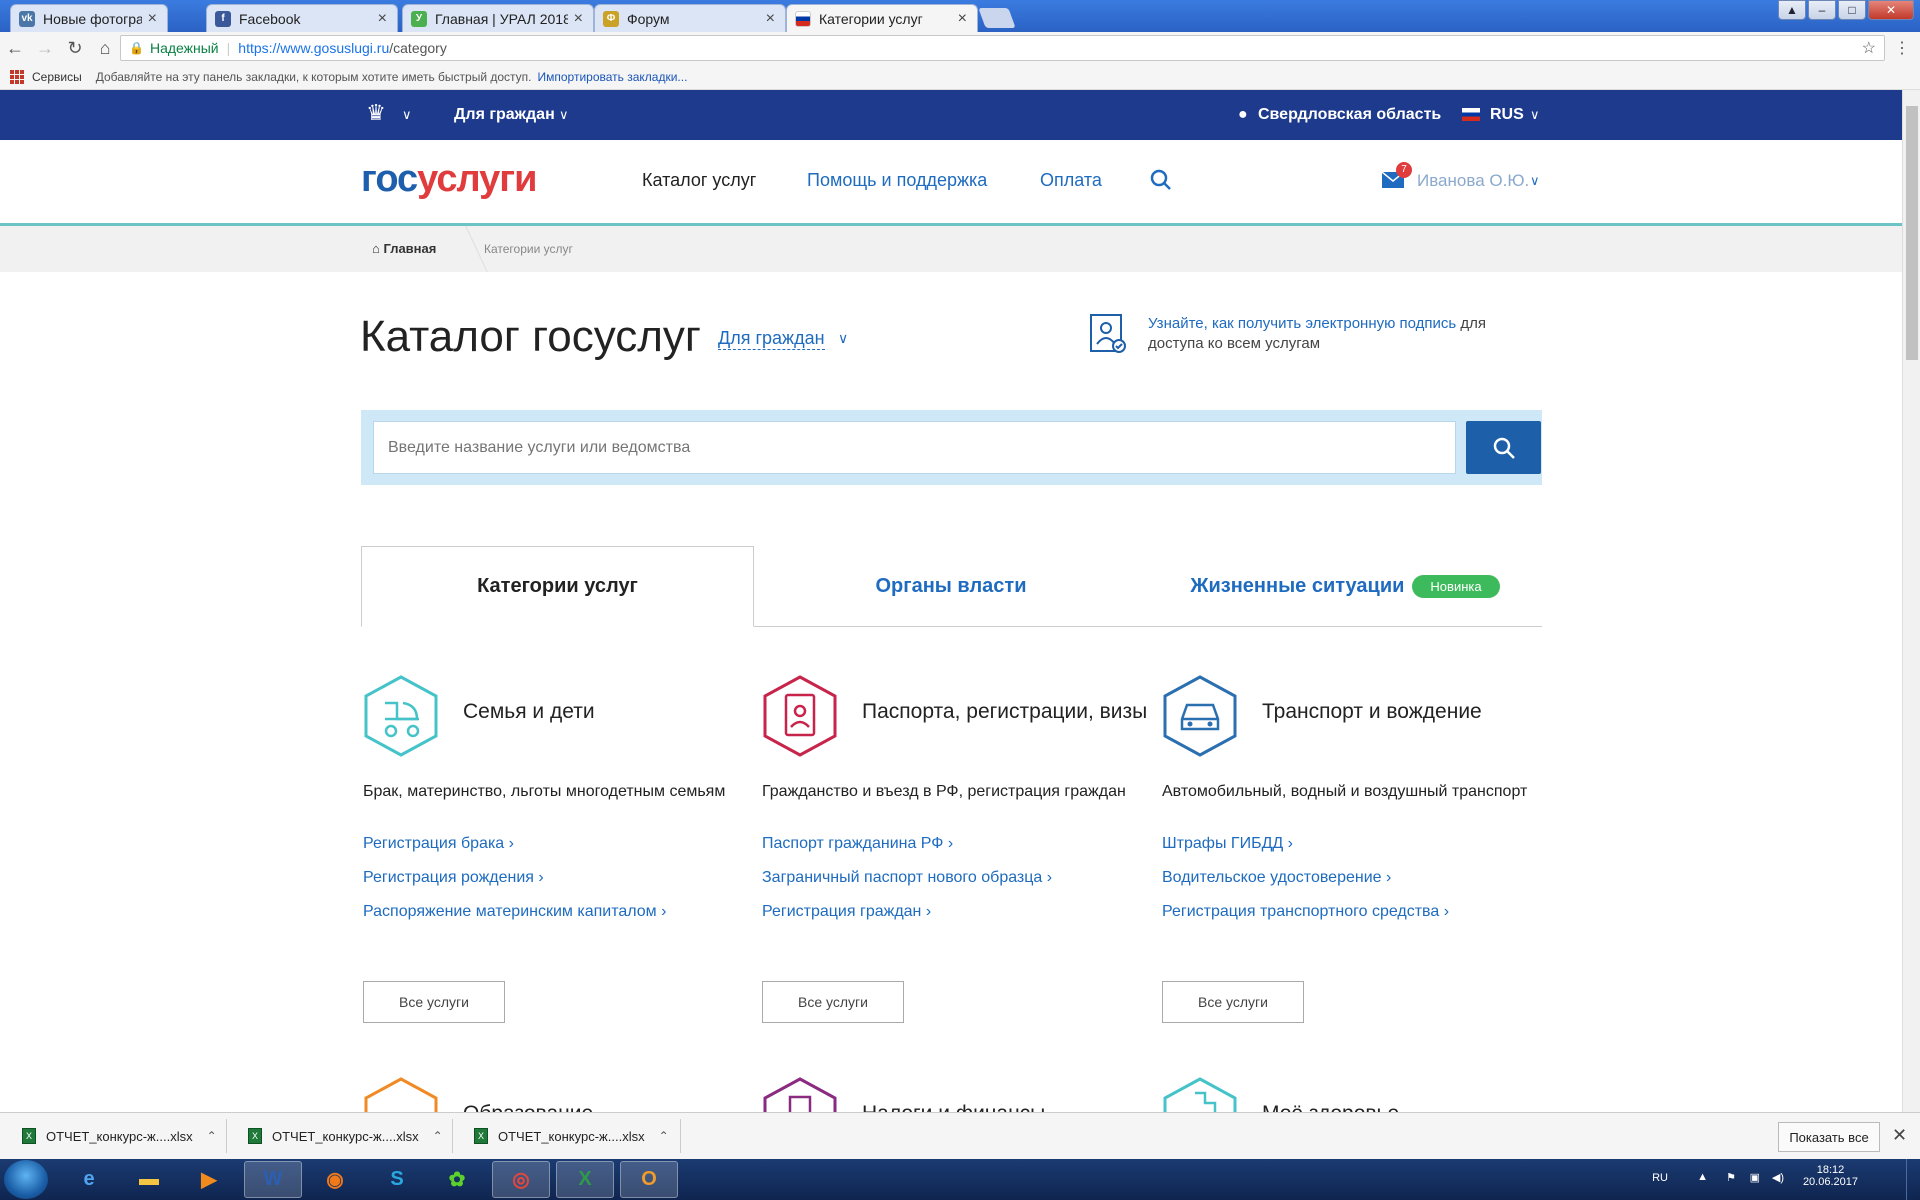 The height and width of the screenshot is (1200, 1920). I want to click on category-title: Паспорта, регистрации, визы, so click(1004, 712).